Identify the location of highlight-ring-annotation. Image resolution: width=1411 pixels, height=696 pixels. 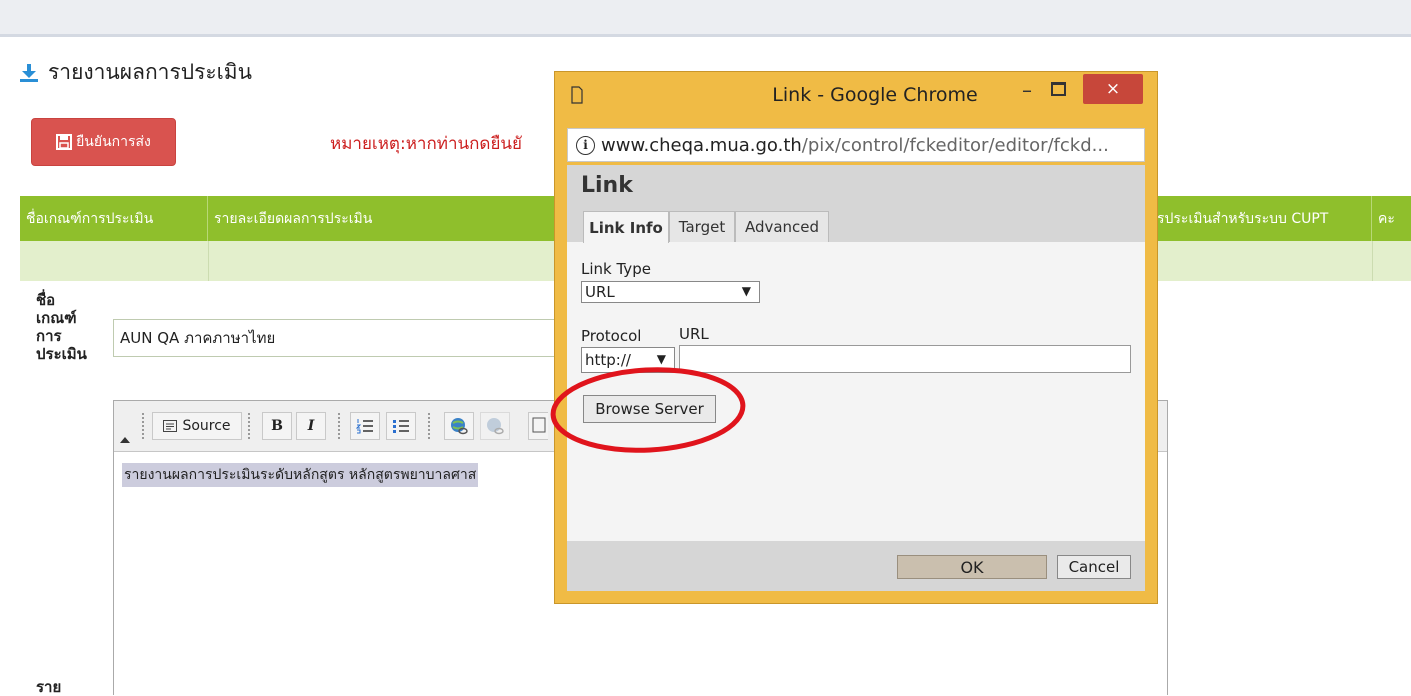
(648, 410).